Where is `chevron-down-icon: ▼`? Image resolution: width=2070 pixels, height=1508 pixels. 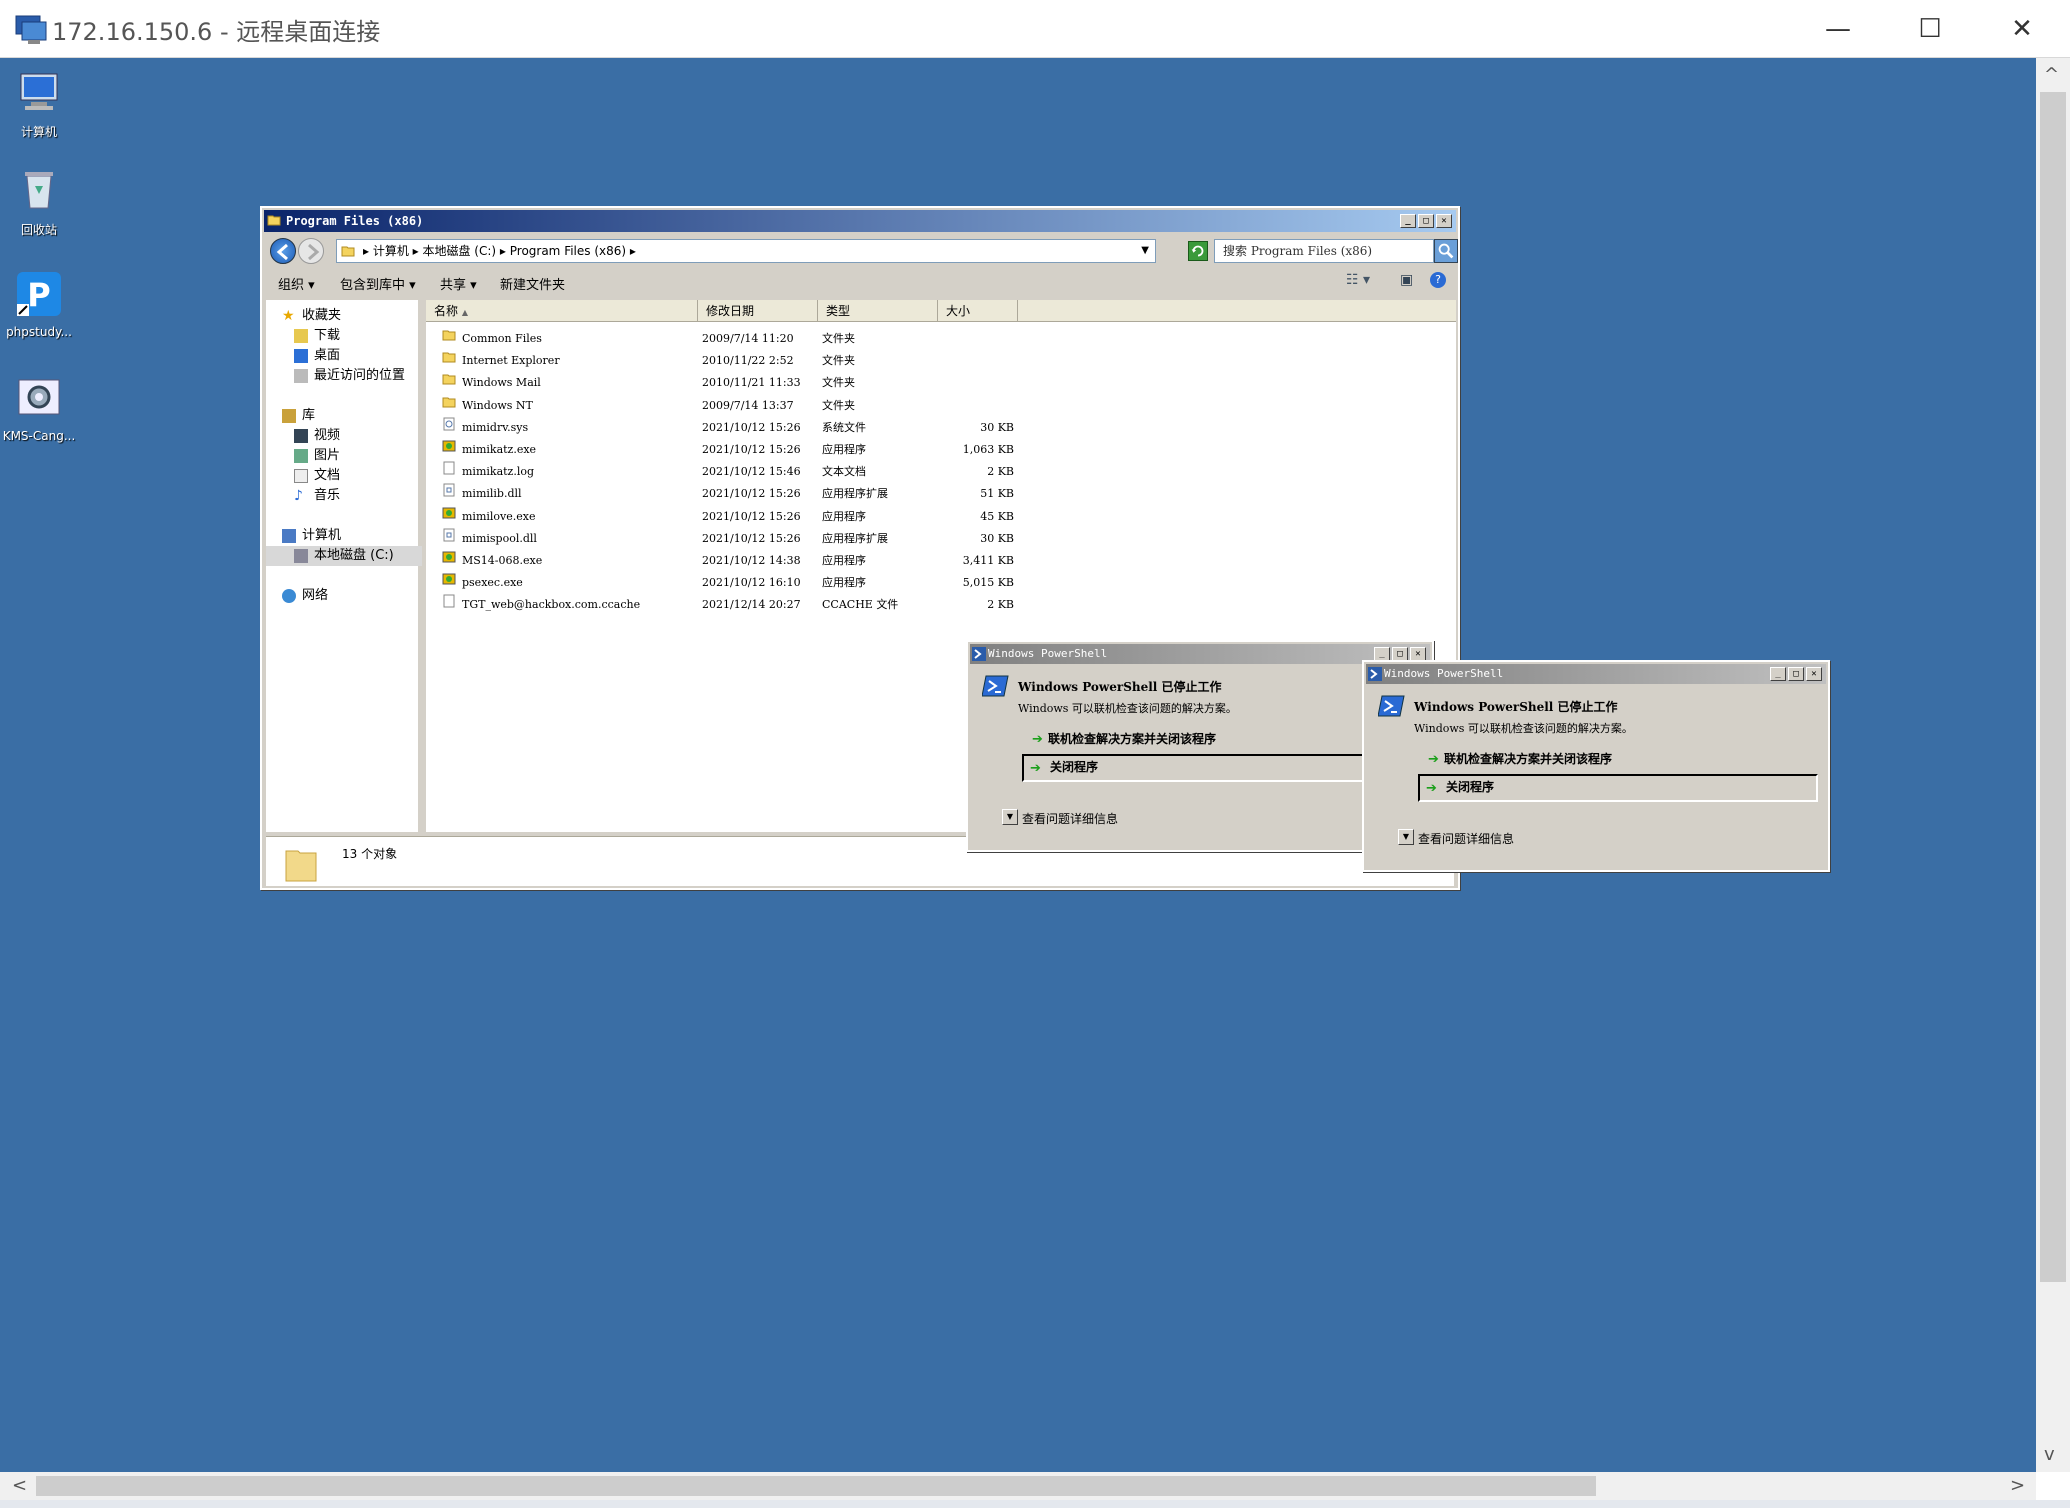 chevron-down-icon: ▼ is located at coordinates (1145, 251).